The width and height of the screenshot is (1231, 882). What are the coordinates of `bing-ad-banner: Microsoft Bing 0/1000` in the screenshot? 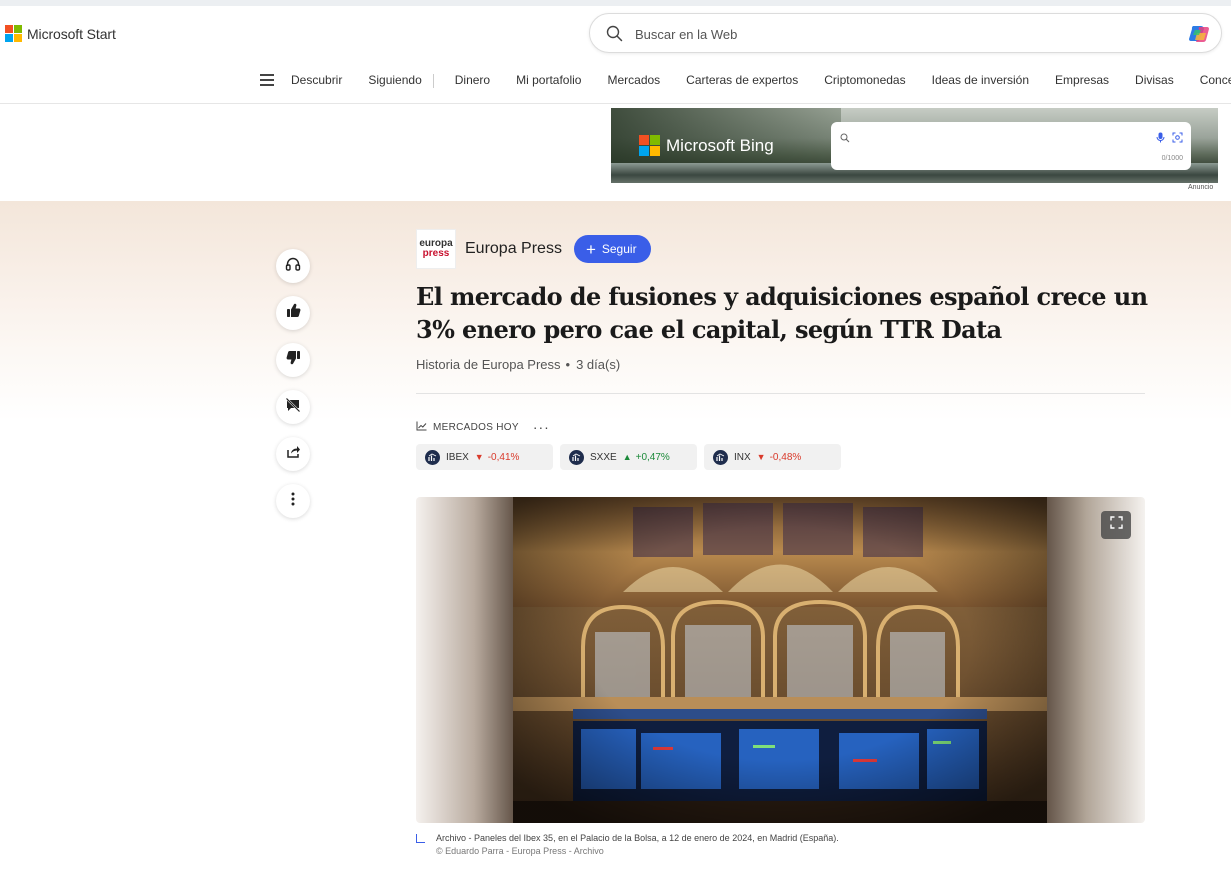 It's located at (914, 145).